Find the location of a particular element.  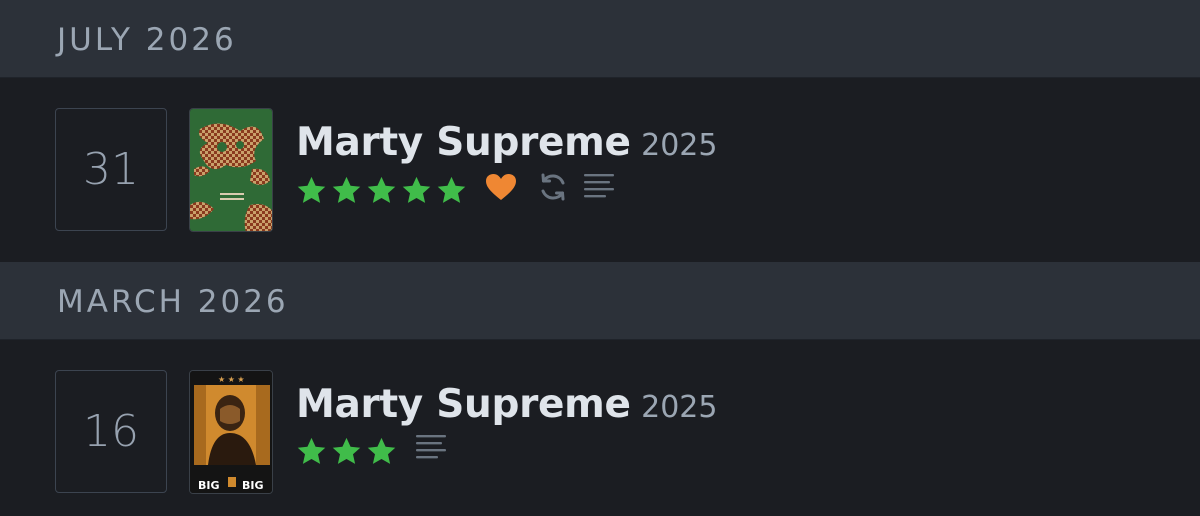

poster-image-icon: ★ ★ ★ BIG BIG is located at coordinates (231, 432).